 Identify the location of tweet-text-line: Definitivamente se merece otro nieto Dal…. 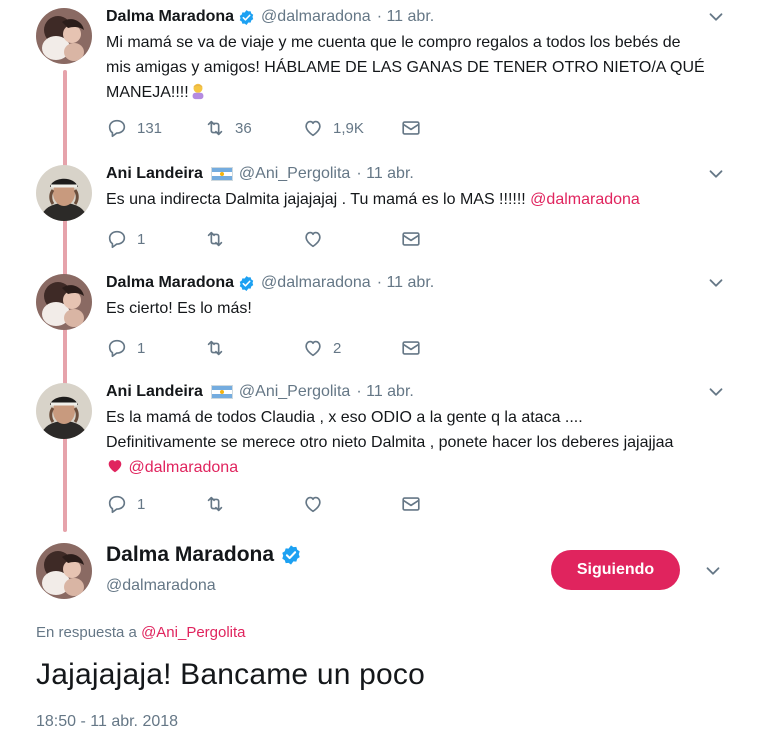
(390, 442).